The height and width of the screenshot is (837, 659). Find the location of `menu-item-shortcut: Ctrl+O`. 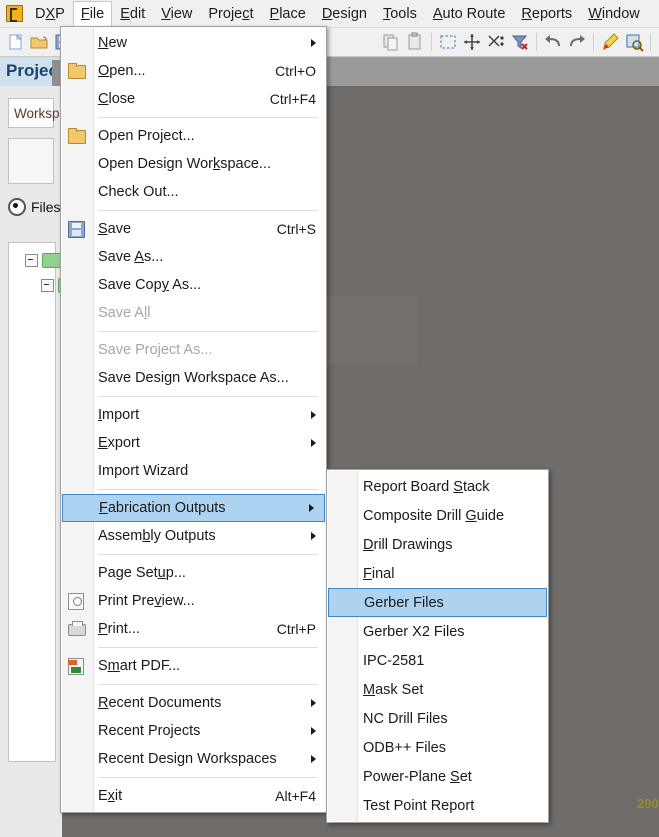

menu-item-shortcut: Ctrl+O is located at coordinates (295, 71).